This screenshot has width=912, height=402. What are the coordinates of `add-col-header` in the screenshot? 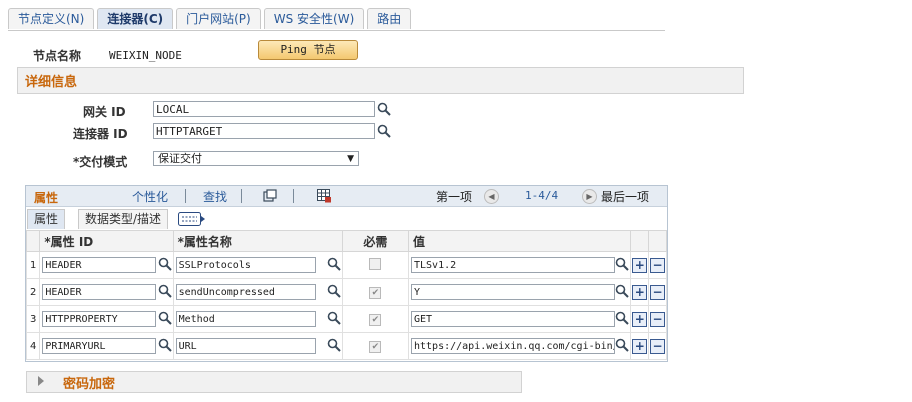 It's located at (640, 241).